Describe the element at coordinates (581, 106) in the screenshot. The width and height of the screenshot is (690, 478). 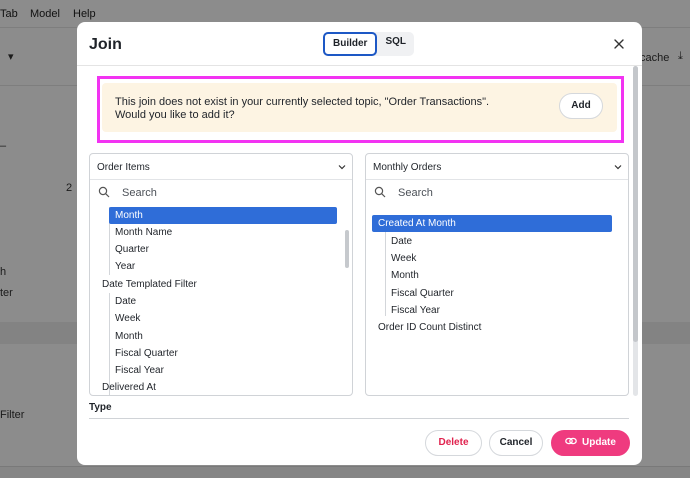
I see `add-join-button: Add` at that location.